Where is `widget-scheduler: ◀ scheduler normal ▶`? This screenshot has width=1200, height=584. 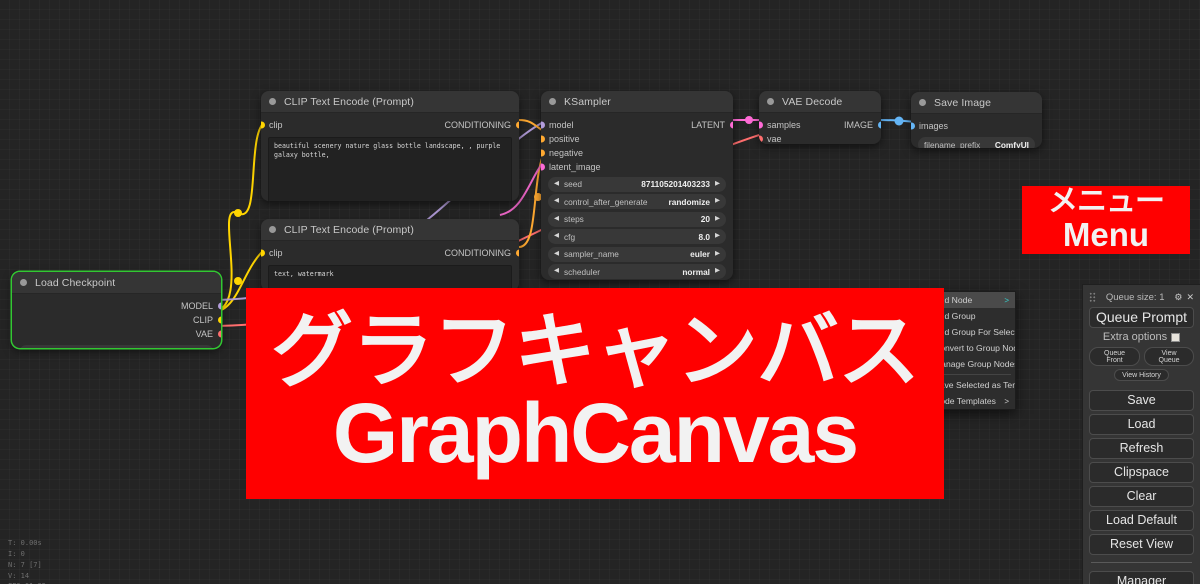 widget-scheduler: ◀ scheduler normal ▶ is located at coordinates (637, 271).